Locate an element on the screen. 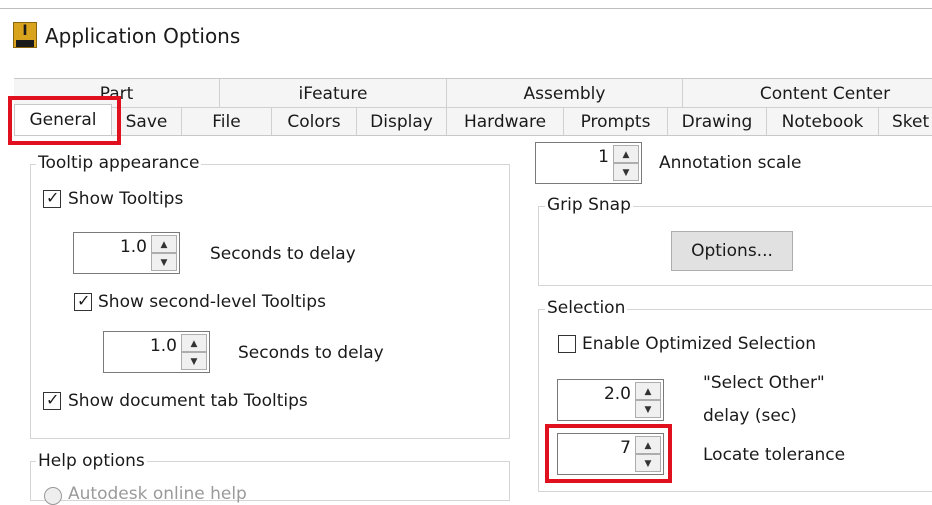 This screenshot has height=505, width=932. show-doc-tab-label: Show document tab Tooltips is located at coordinates (188, 401).